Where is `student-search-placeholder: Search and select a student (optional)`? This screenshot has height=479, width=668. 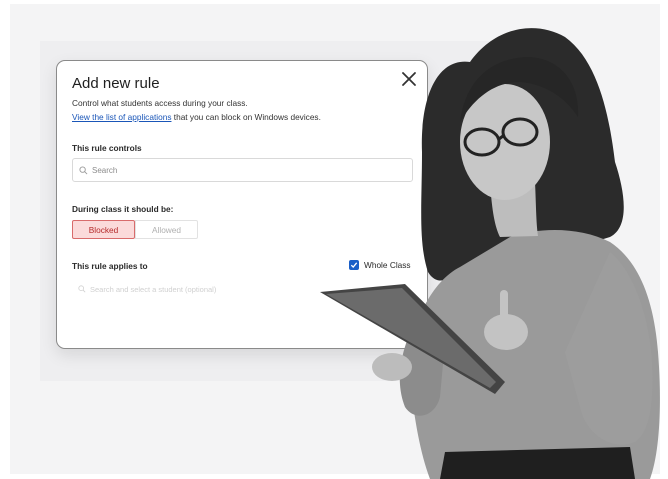
student-search-placeholder: Search and select a student (optional) is located at coordinates (153, 289).